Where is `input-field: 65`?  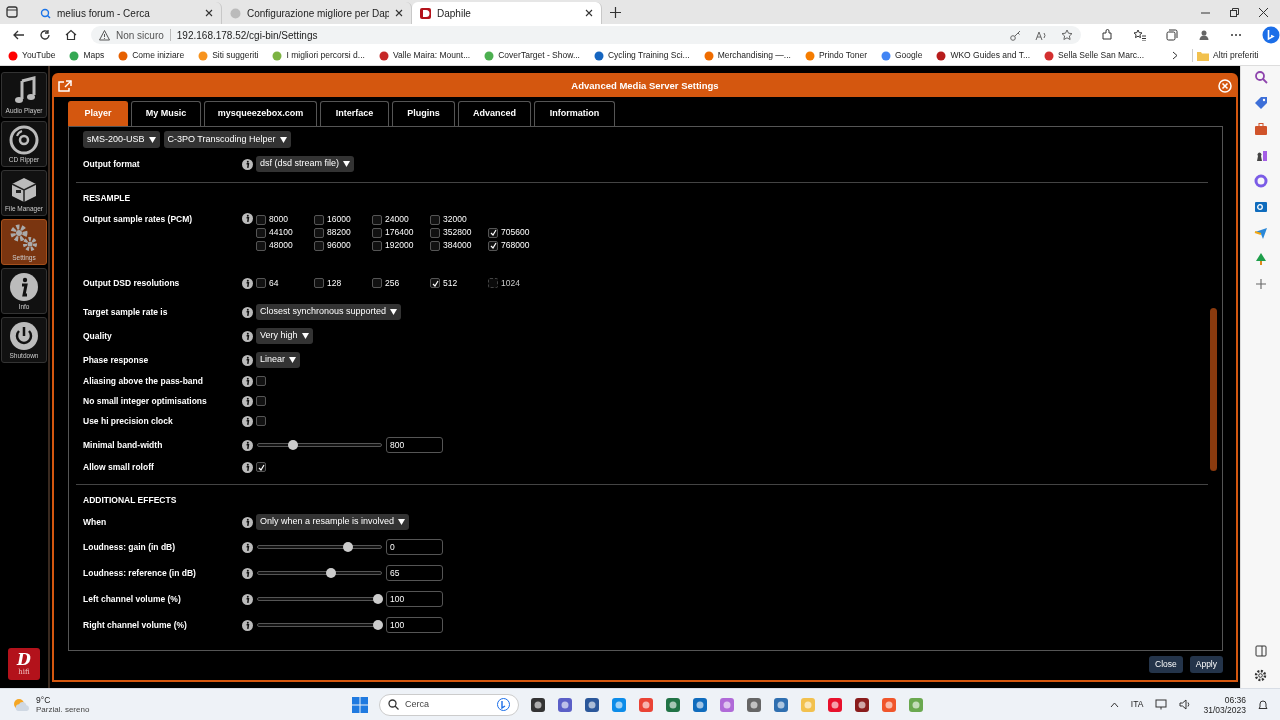
input-field: 65 is located at coordinates (414, 573).